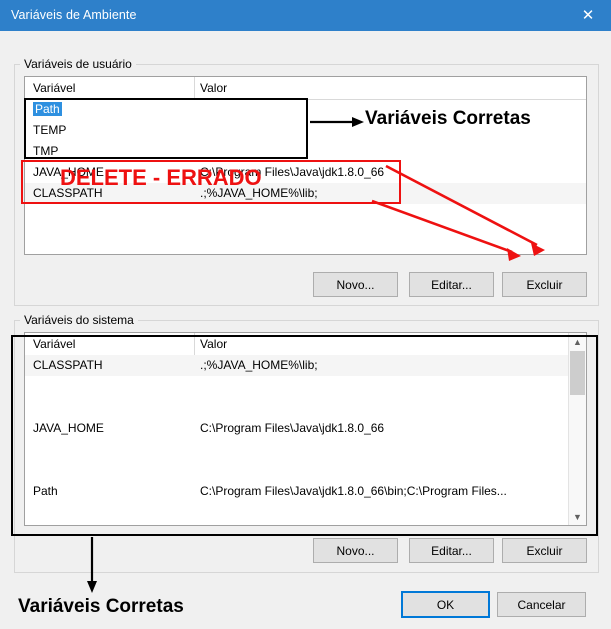 Image resolution: width=611 pixels, height=629 pixels. What do you see at coordinates (74, 15) in the screenshot?
I see `window-title: Variáveis de Ambiente` at bounding box center [74, 15].